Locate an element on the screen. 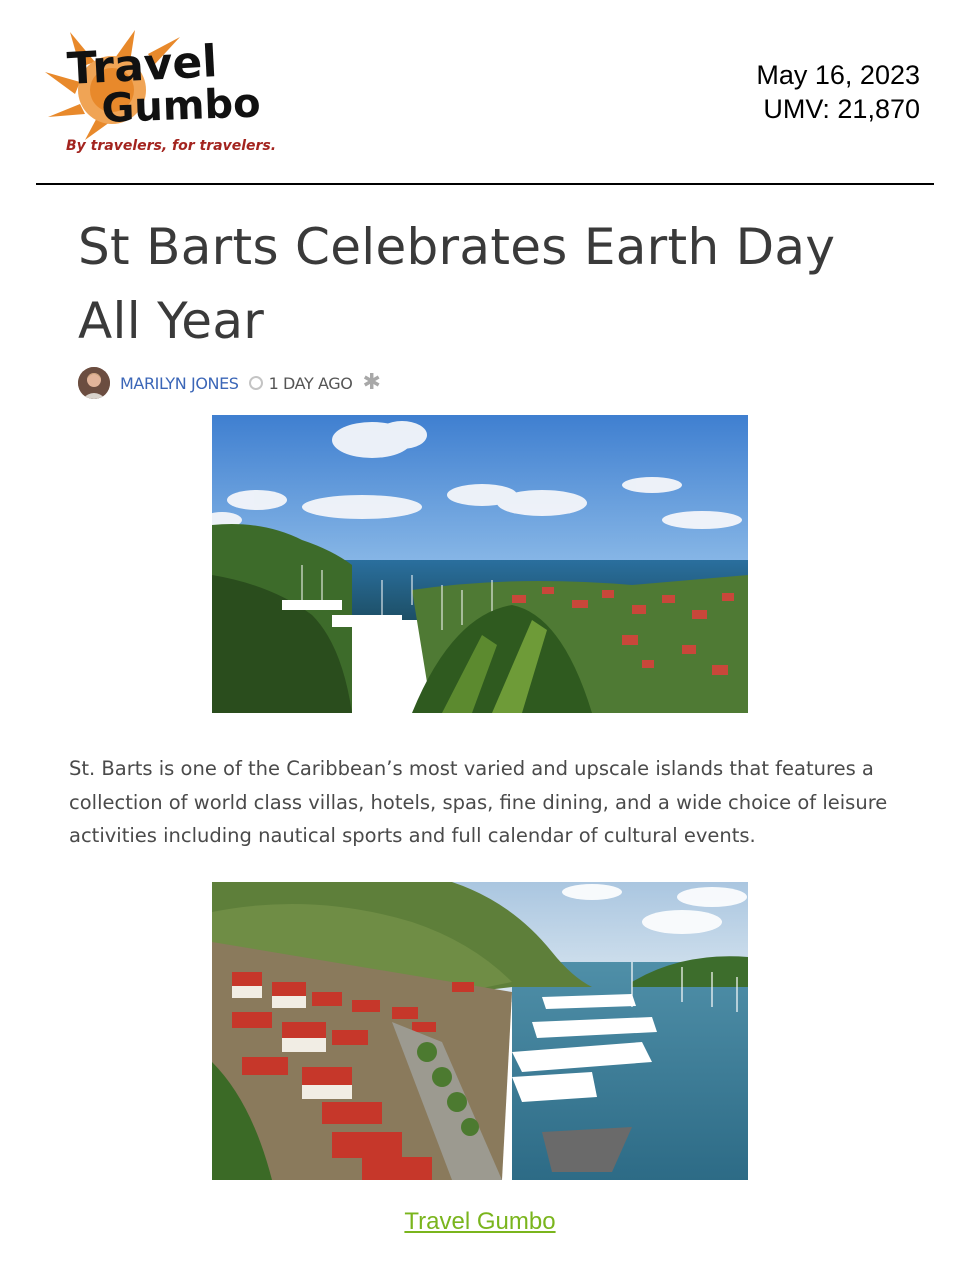 Image resolution: width=960 pixels, height=1280 pixels. footer: Travel Gumbo is located at coordinates (480, 1222).